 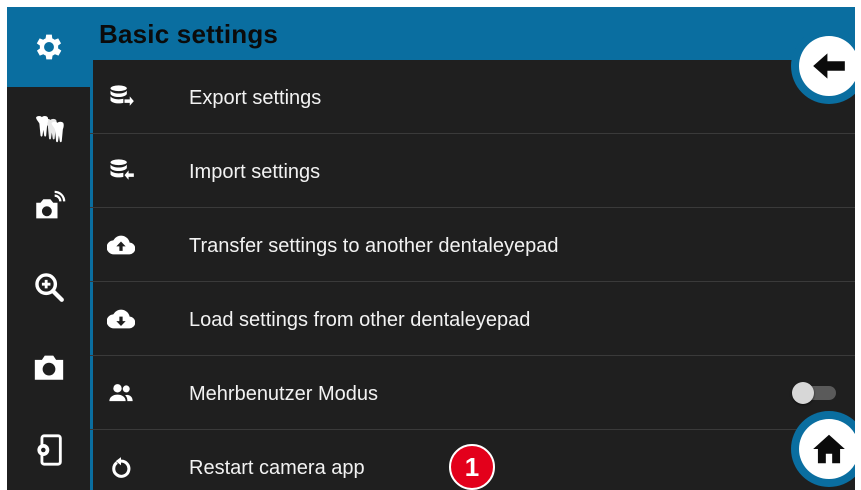 What do you see at coordinates (472, 393) in the screenshot?
I see `multi-user-mode-item: Mehrbenutzer Modus` at bounding box center [472, 393].